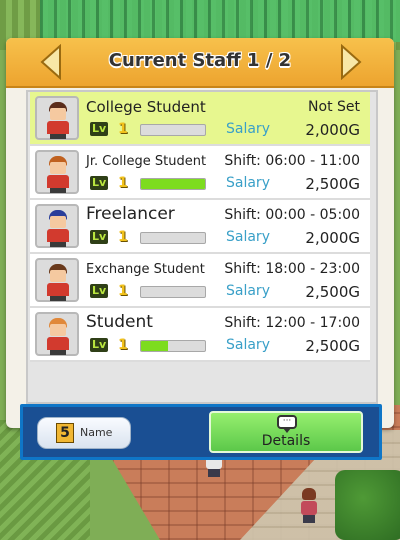 This screenshot has height=540, width=400. I want to click on details-label: Details, so click(286, 441).